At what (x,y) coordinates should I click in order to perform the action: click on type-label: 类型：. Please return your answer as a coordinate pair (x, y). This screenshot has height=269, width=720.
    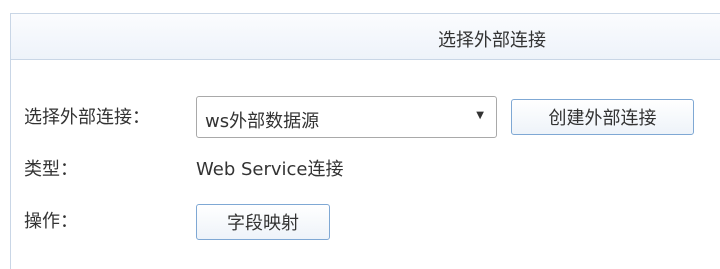
    Looking at the image, I should click on (51, 169).